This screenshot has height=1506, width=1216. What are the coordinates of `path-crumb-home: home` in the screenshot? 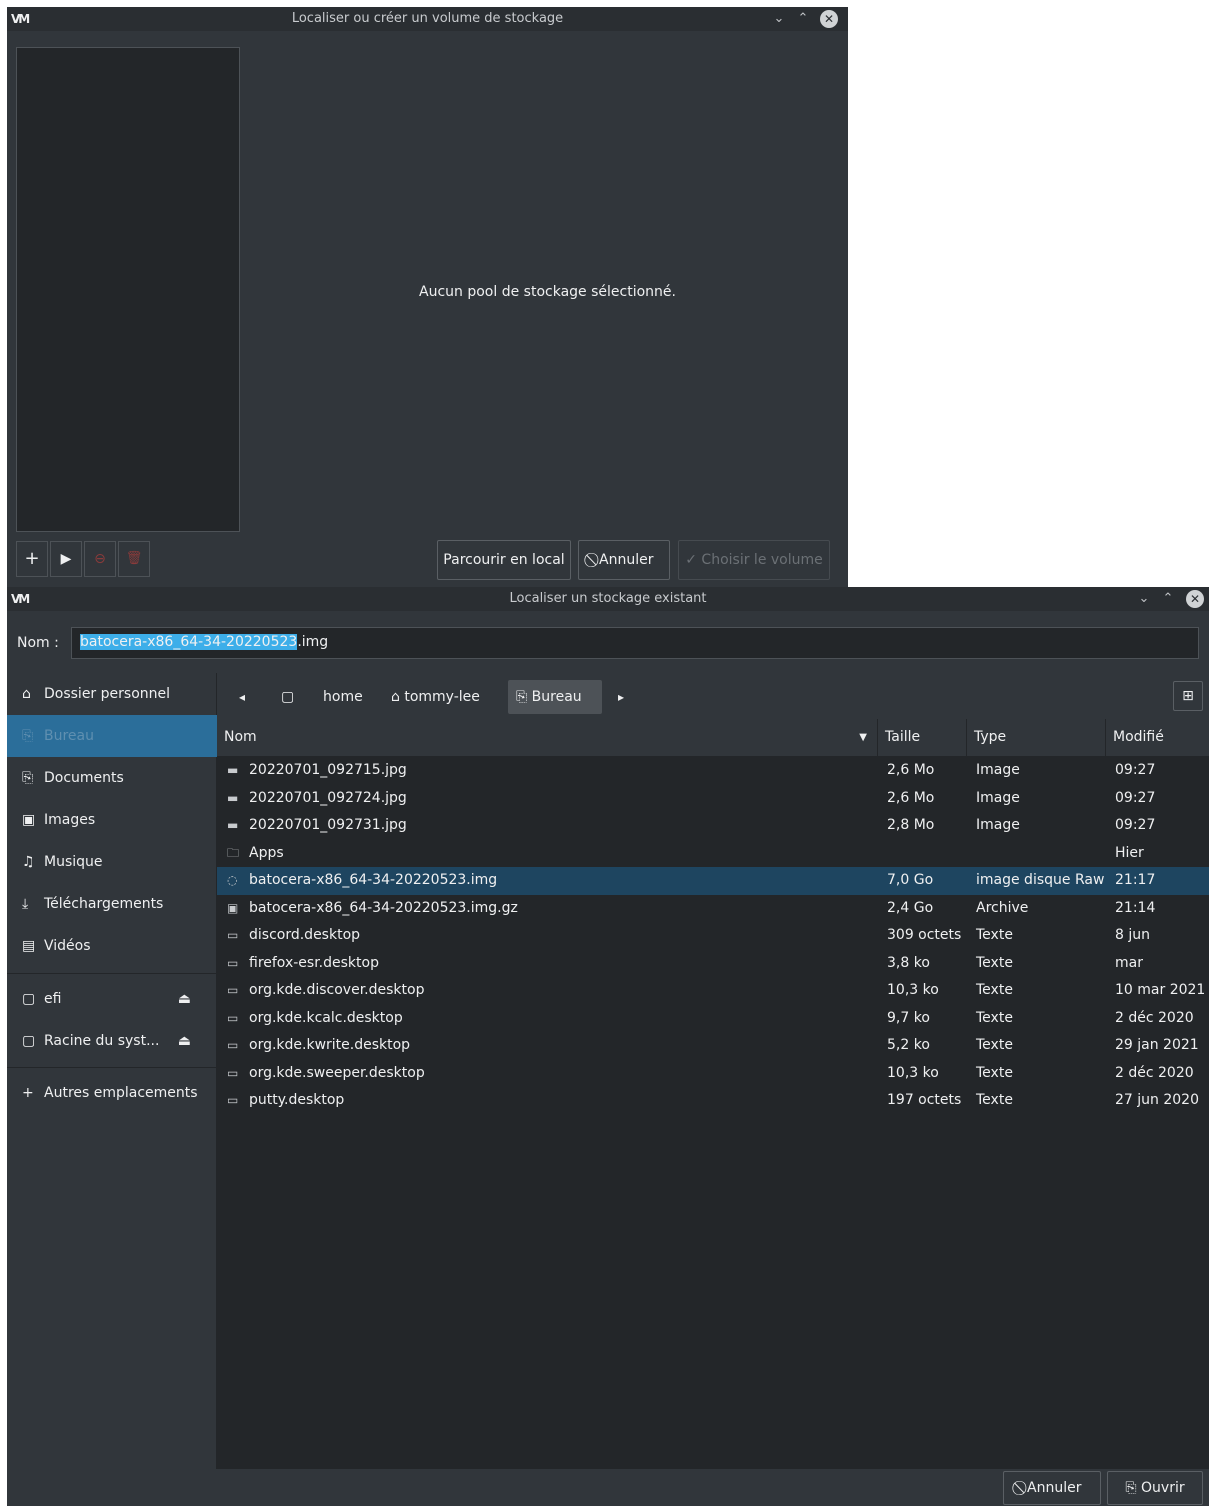 It's located at (343, 697).